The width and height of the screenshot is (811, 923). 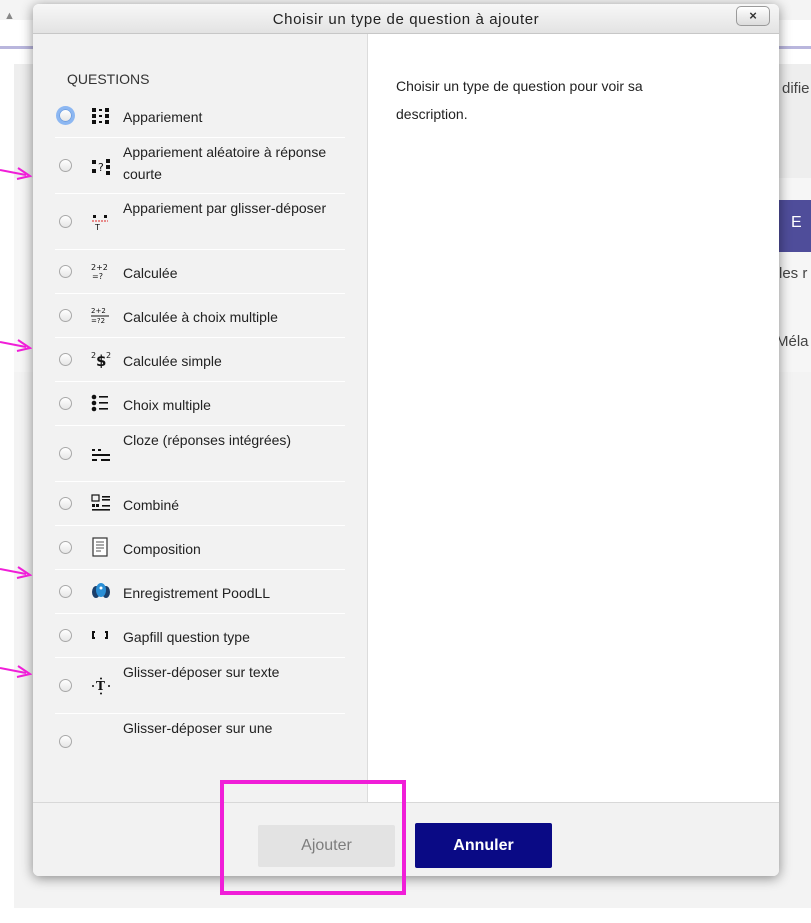 I want to click on radio-composition, so click(x=65, y=547).